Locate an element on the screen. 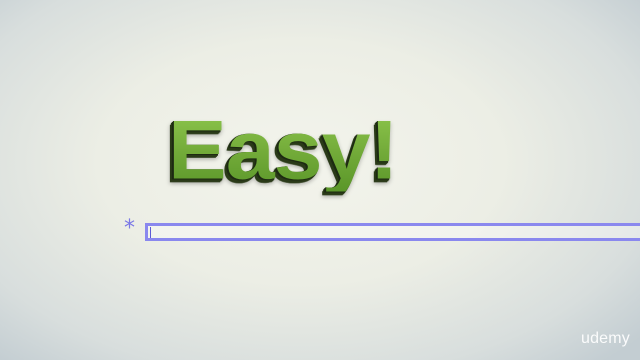 The image size is (640, 360). text-cursor is located at coordinates (150, 232).